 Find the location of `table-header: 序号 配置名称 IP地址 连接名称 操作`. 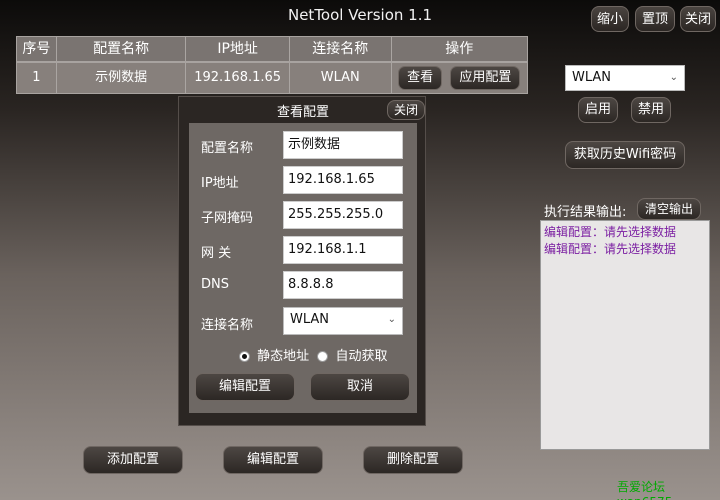

table-header: 序号 配置名称 IP地址 连接名称 操作 is located at coordinates (272, 49).